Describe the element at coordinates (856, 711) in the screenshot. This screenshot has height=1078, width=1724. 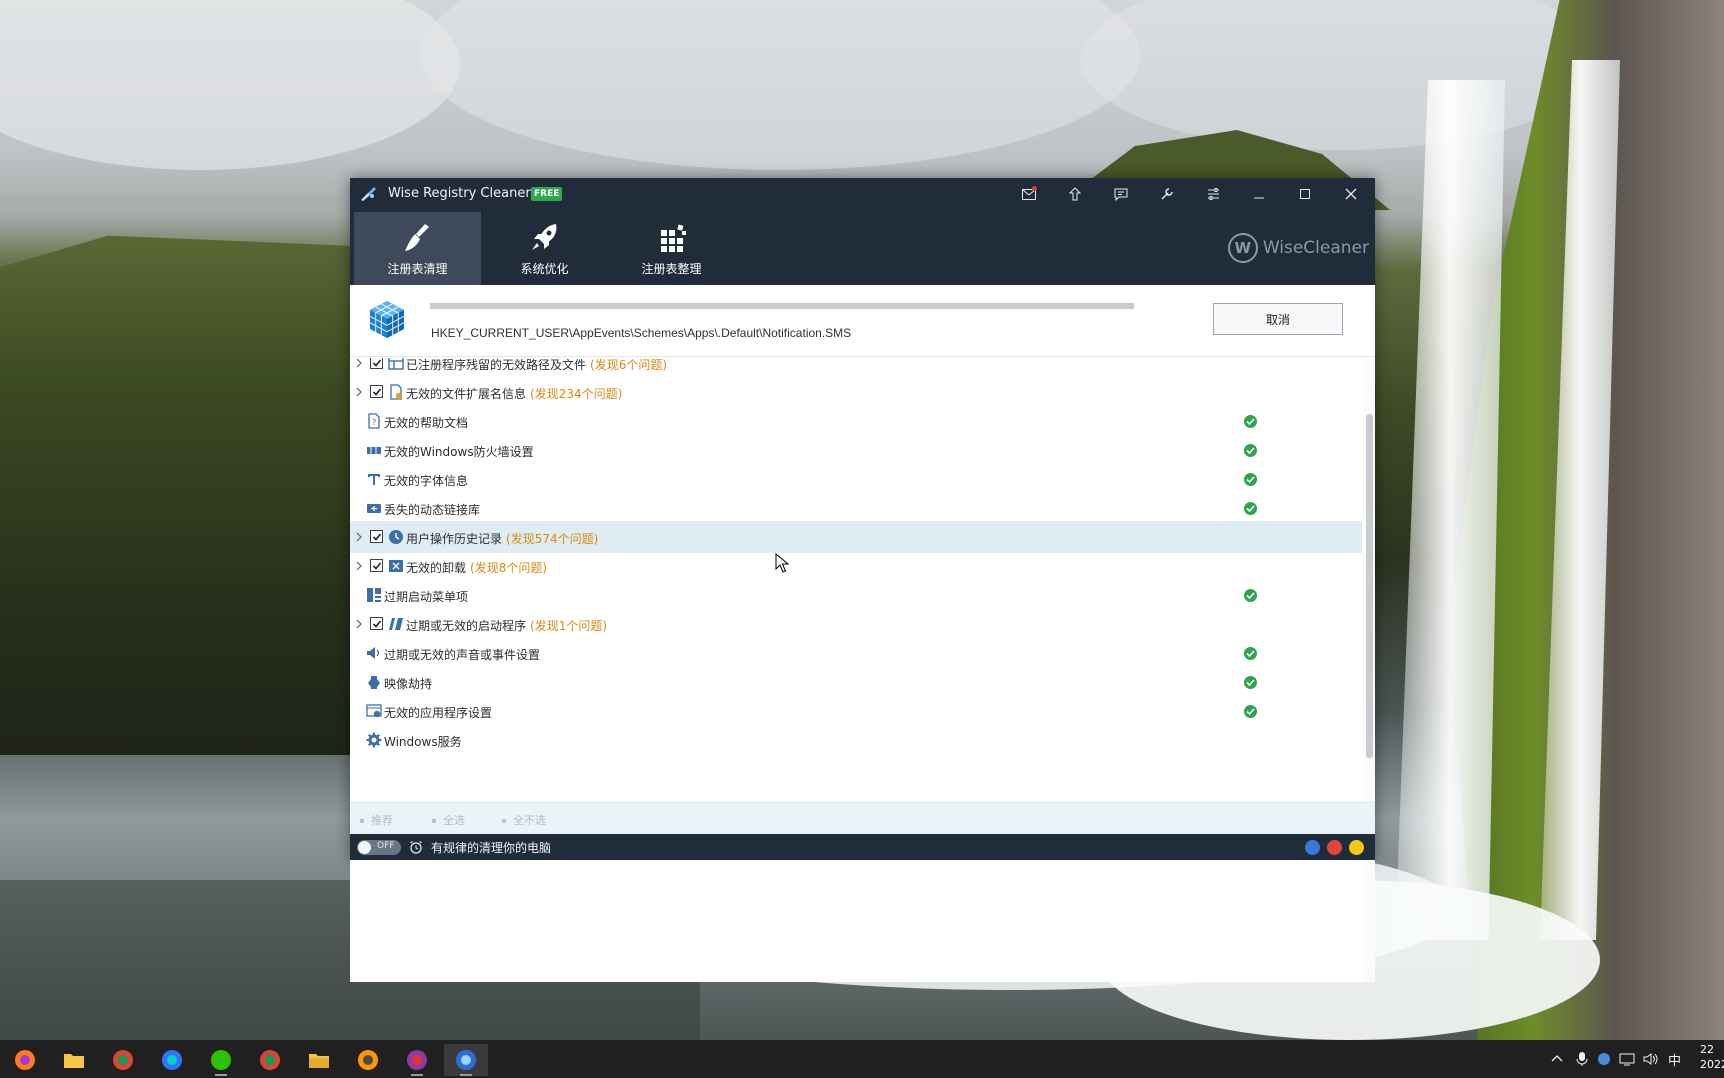
I see `category-row: 无效的应用程序设置` at that location.